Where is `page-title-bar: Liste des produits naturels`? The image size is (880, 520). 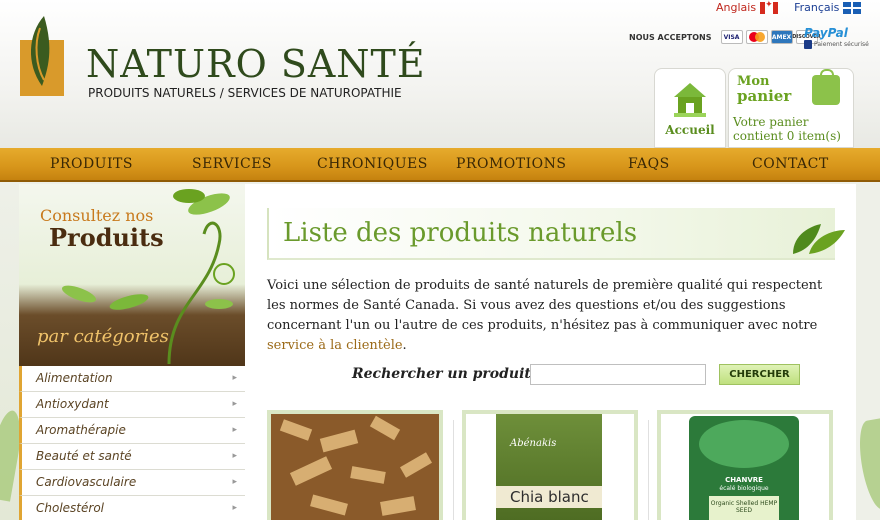
page-title-bar: Liste des produits naturels is located at coordinates (556, 234).